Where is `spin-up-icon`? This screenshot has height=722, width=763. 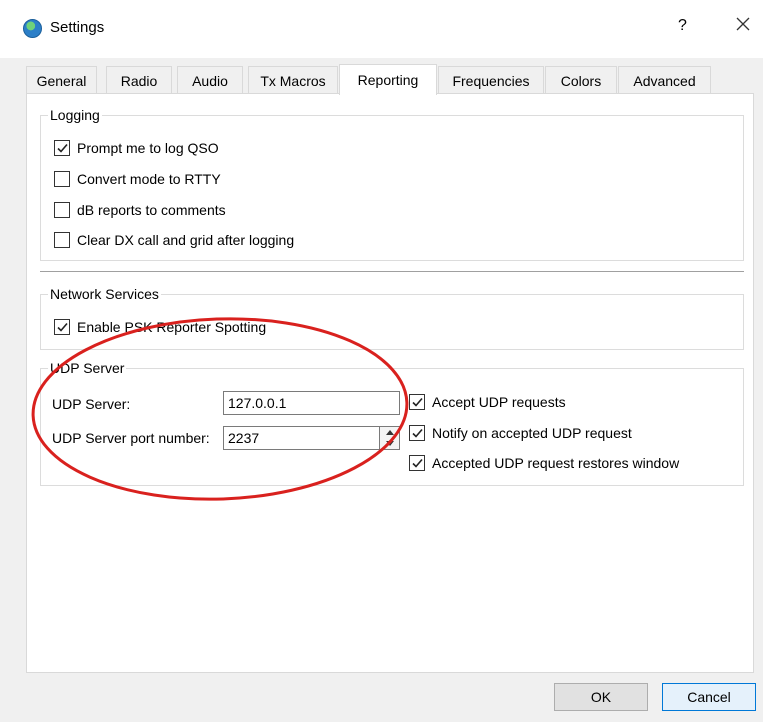 spin-up-icon is located at coordinates (389, 432).